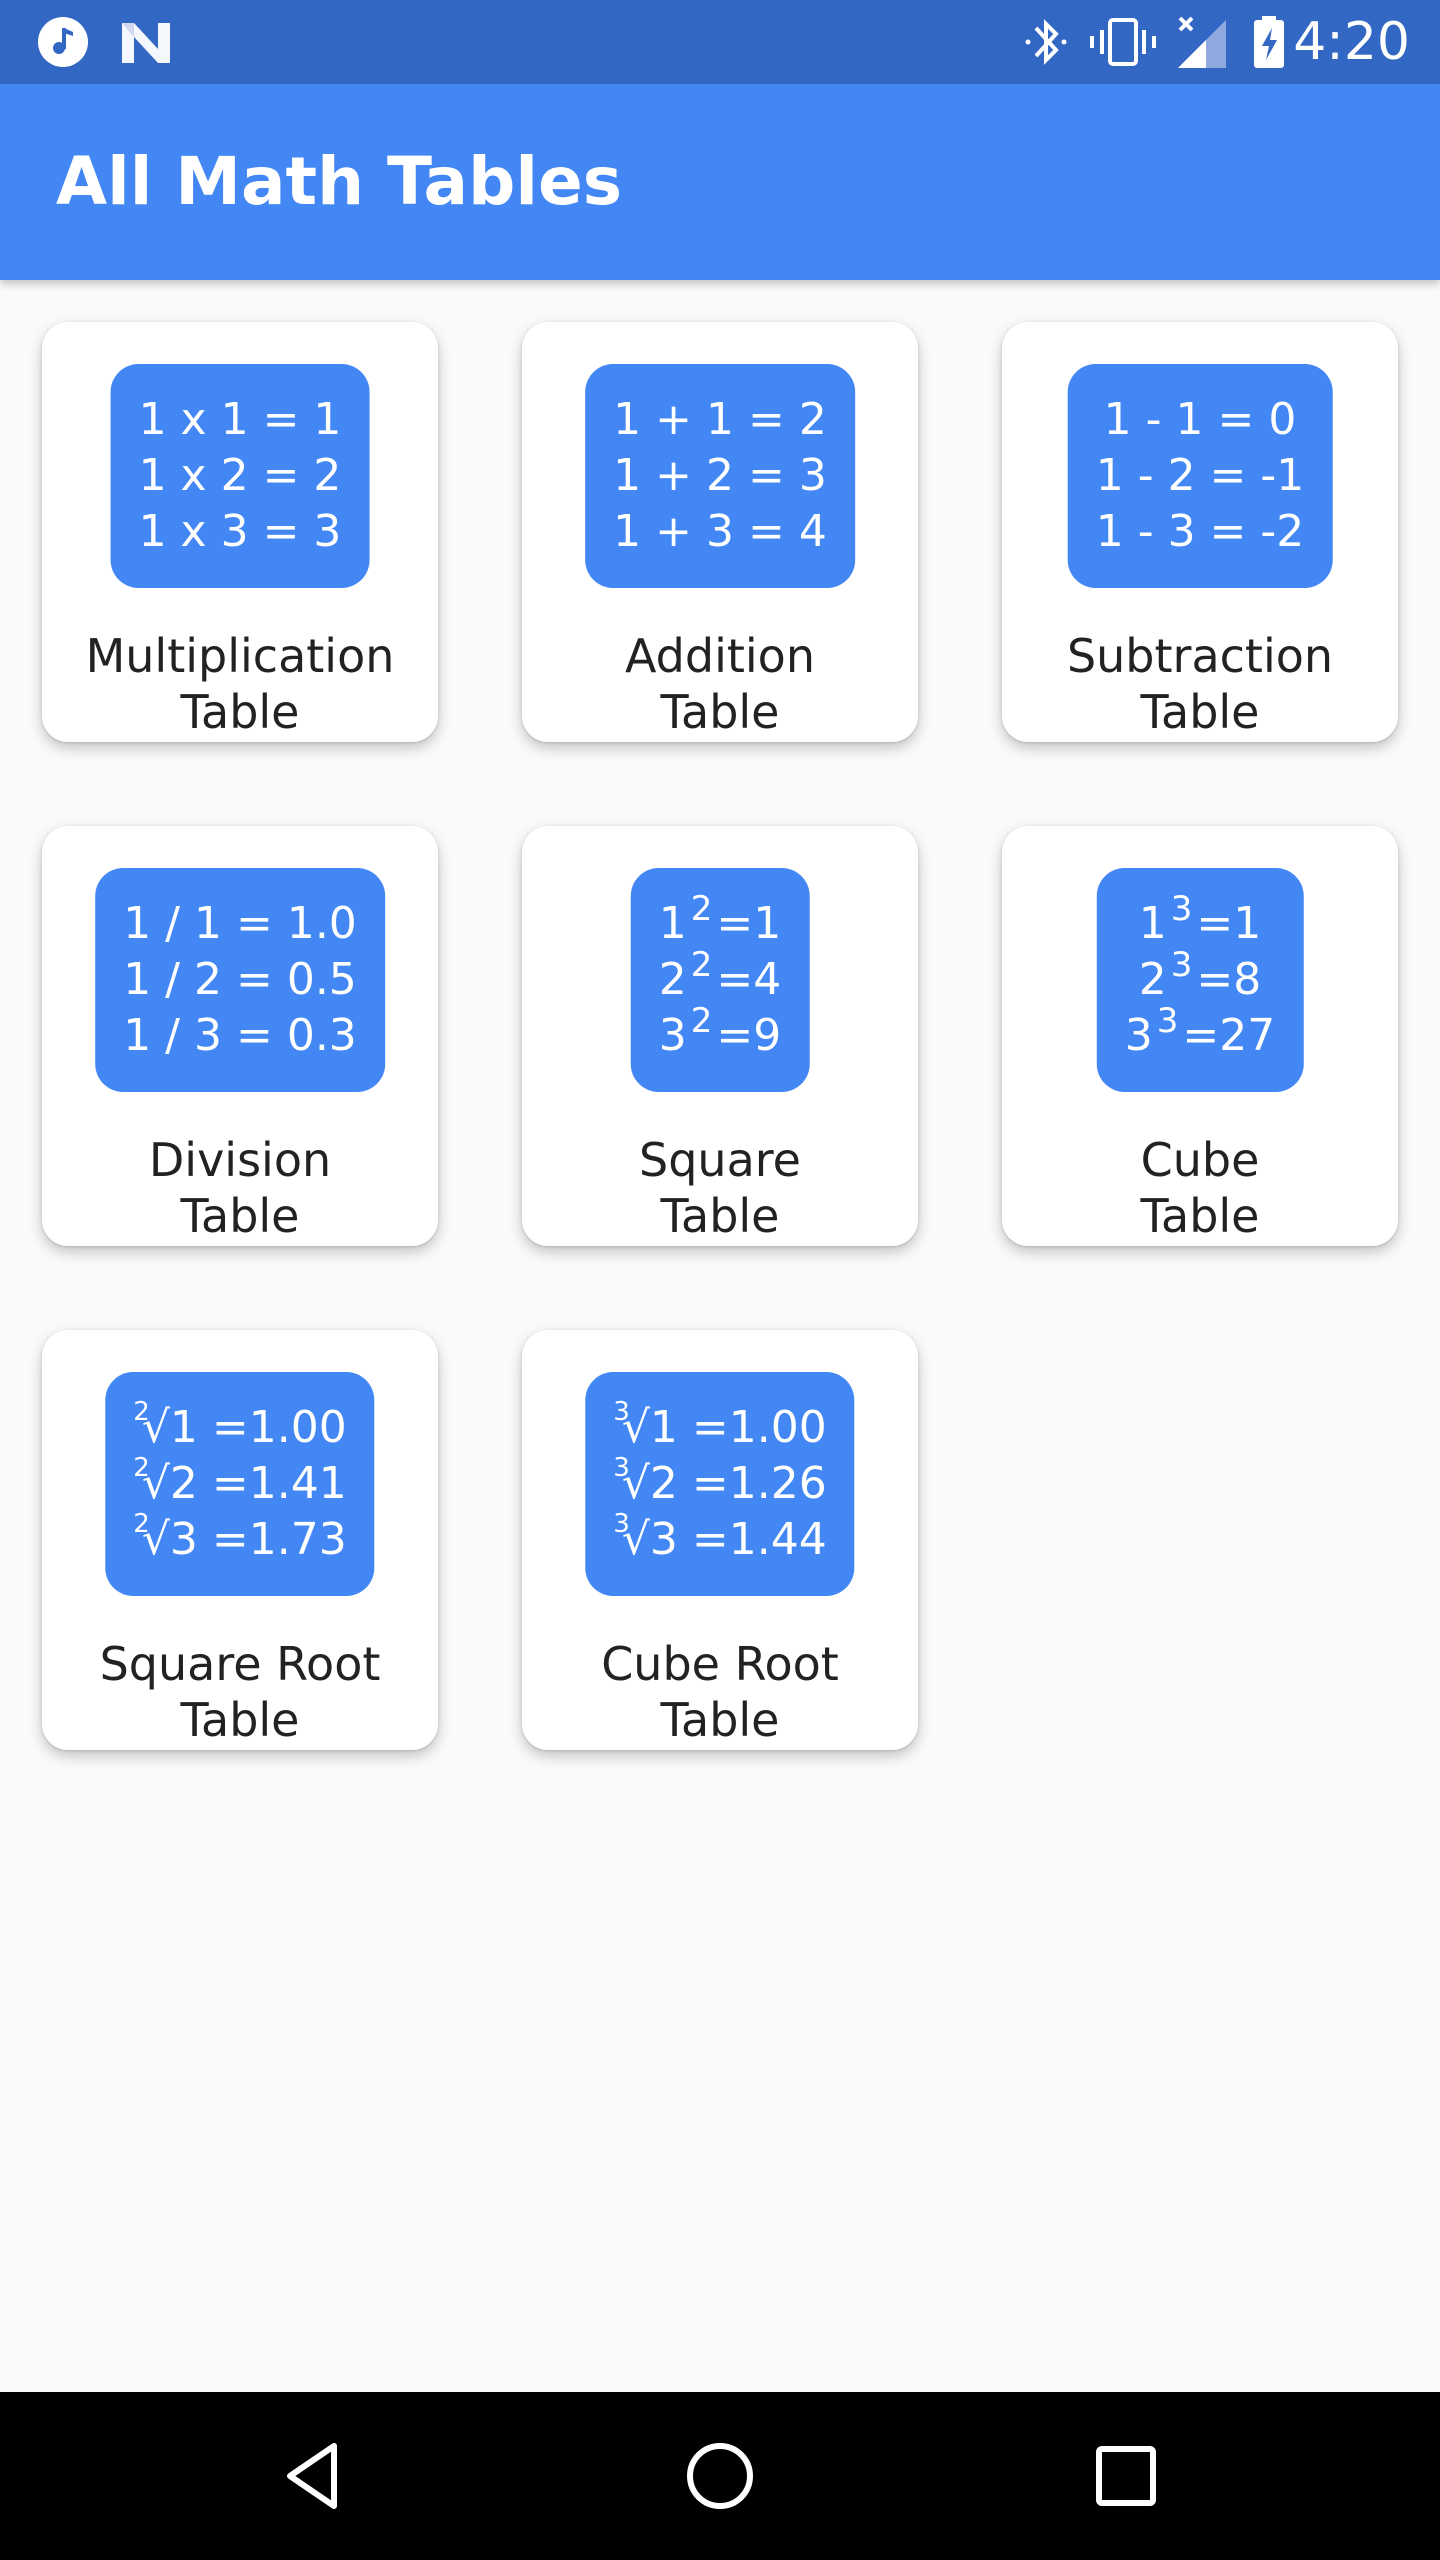  I want to click on preview-row: 3√3 =1.44, so click(720, 1537).